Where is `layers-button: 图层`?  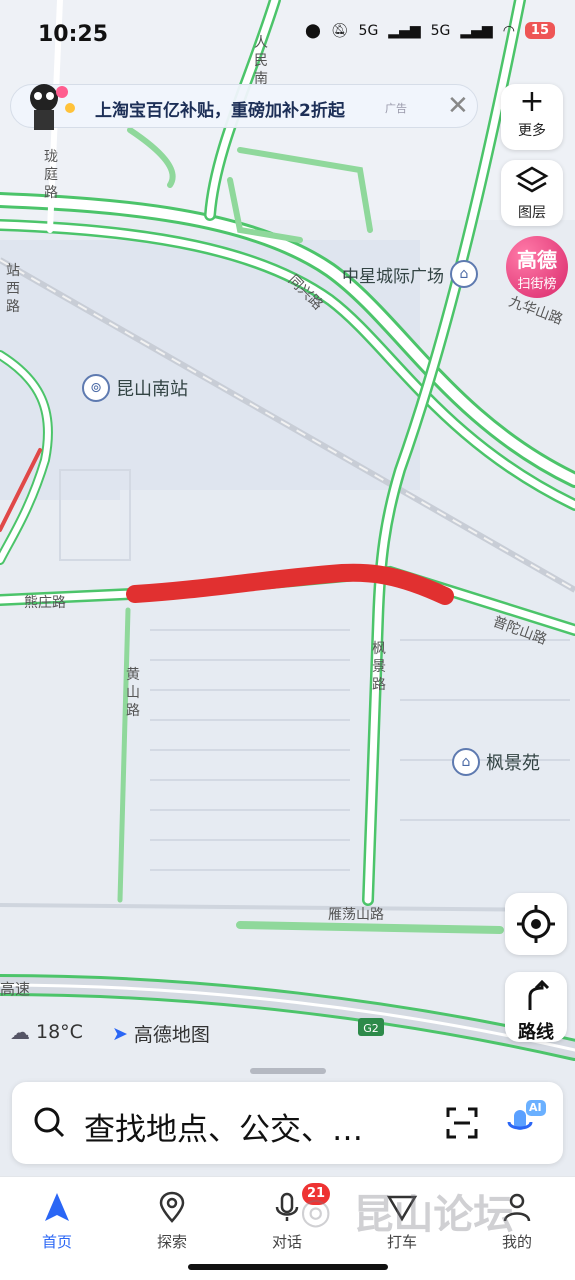
layers-button: 图层 is located at coordinates (532, 193).